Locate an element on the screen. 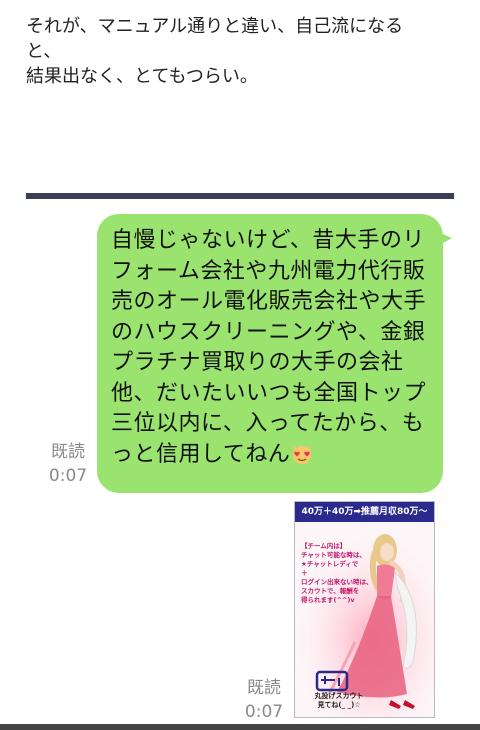  heart-eyes-cat-emoji is located at coordinates (302, 453).